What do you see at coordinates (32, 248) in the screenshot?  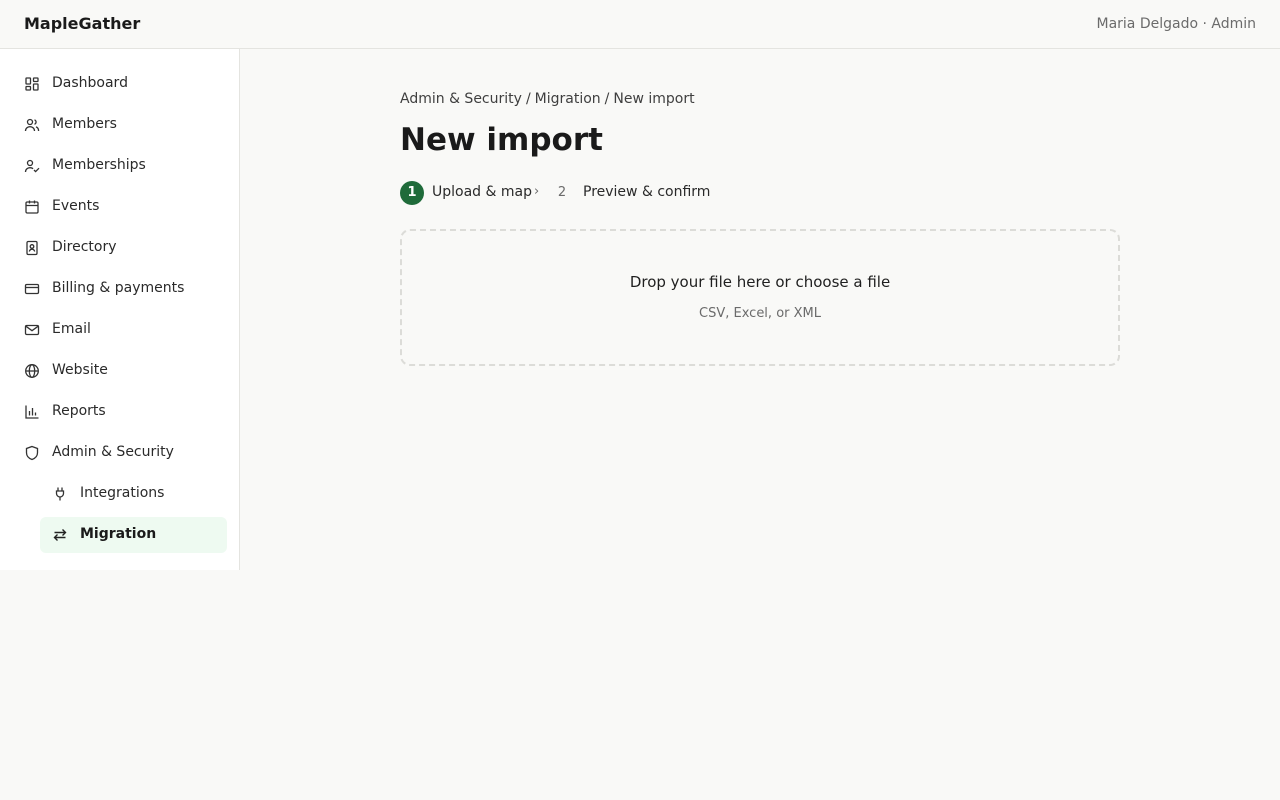 I see `directory-icon` at bounding box center [32, 248].